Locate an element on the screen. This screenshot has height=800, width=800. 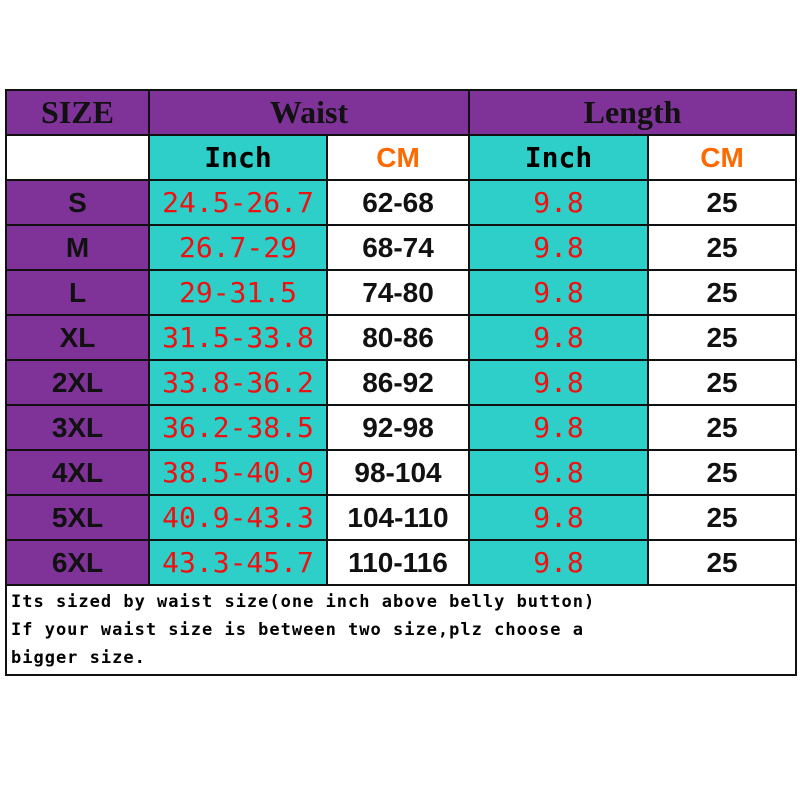
table-row: S 24.5-26.7 62-68 9.8 25 is located at coordinates (401, 202).